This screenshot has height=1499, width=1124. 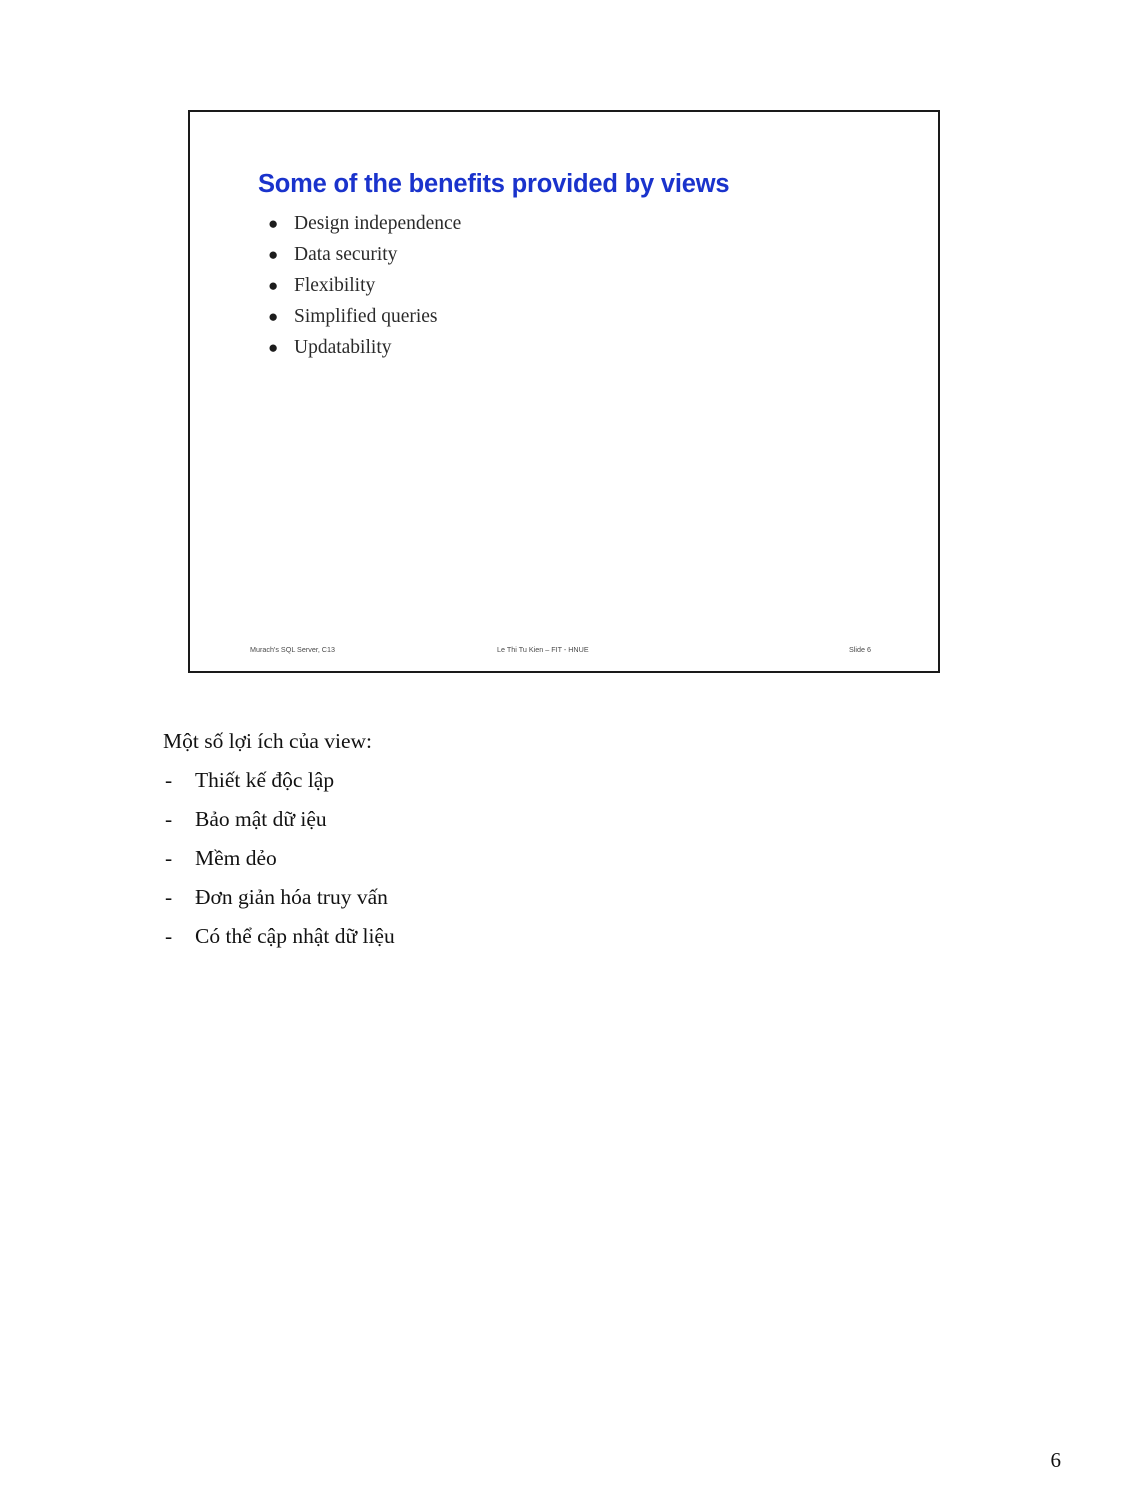 I want to click on list-item: ● Simplified queries, so click(x=558, y=316).